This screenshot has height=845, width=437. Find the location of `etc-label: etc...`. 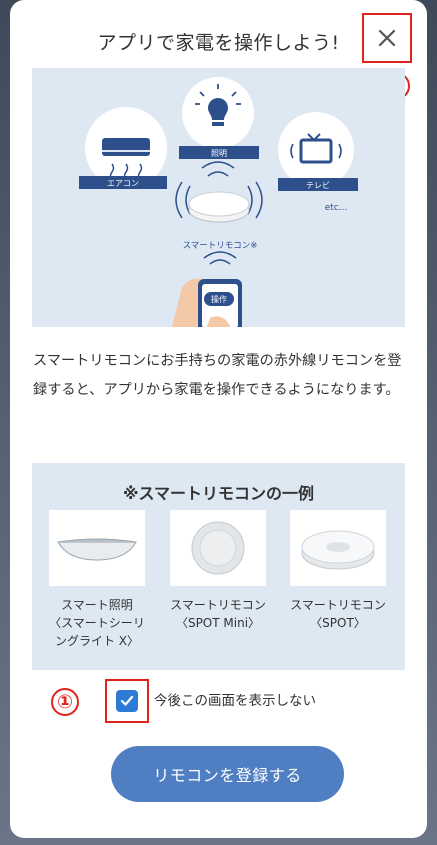

etc-label: etc... is located at coordinates (336, 208).